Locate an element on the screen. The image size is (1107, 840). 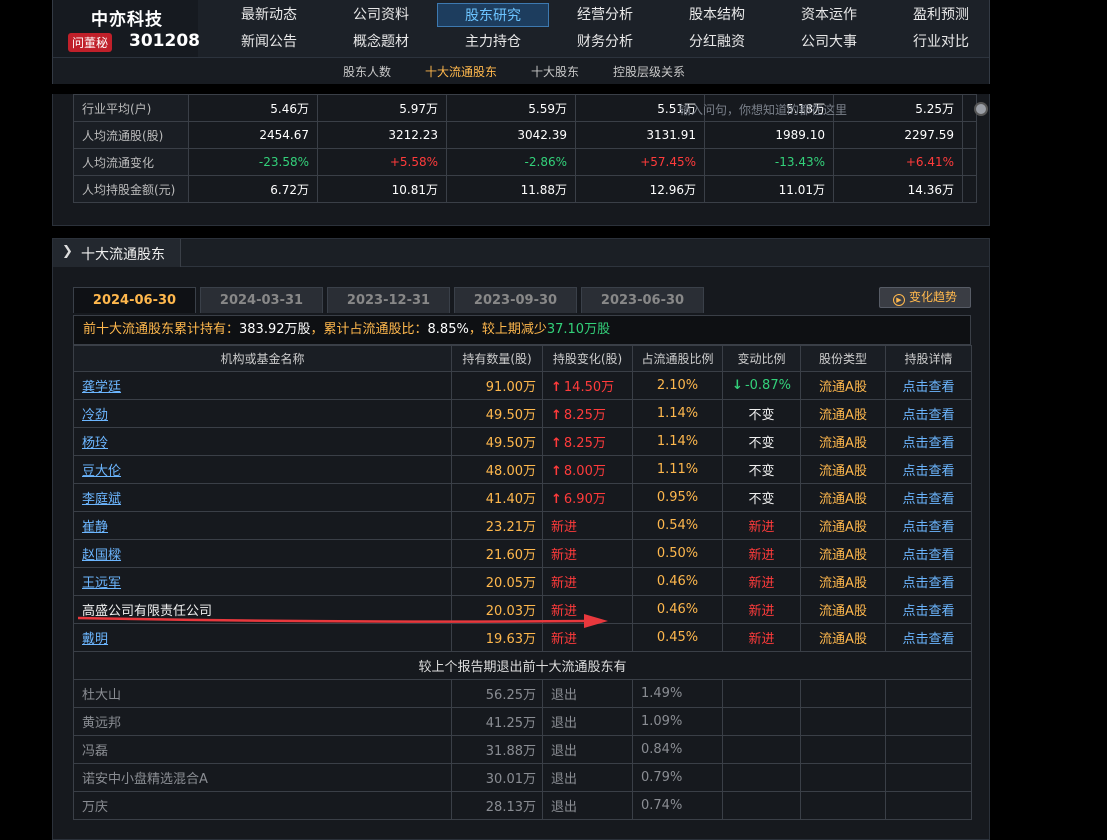
holder-name-cell: 冷劲 is located at coordinates (262, 413).